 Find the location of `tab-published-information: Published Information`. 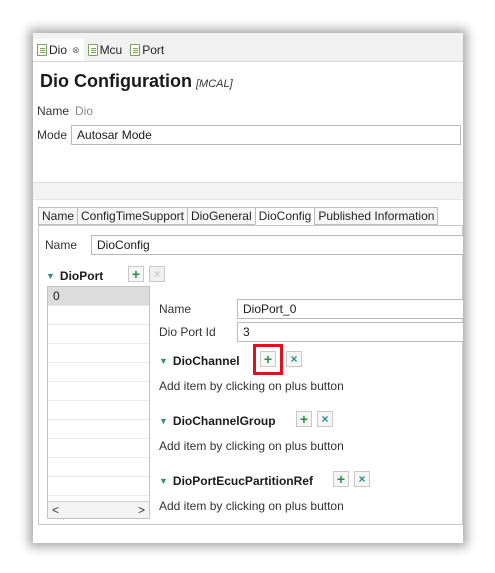

tab-published-information: Published Information is located at coordinates (376, 216).